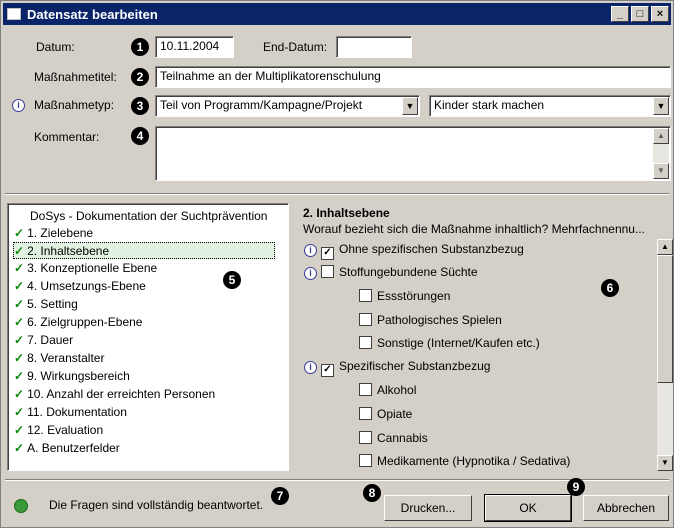  I want to click on panel-title: 2. Inhaltsebene, so click(346, 213).